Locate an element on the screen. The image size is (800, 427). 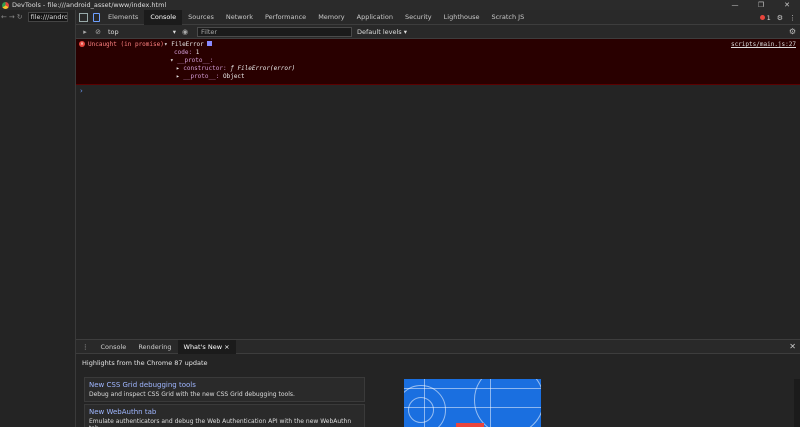
whats-new-label: What's New is located at coordinates (203, 346).